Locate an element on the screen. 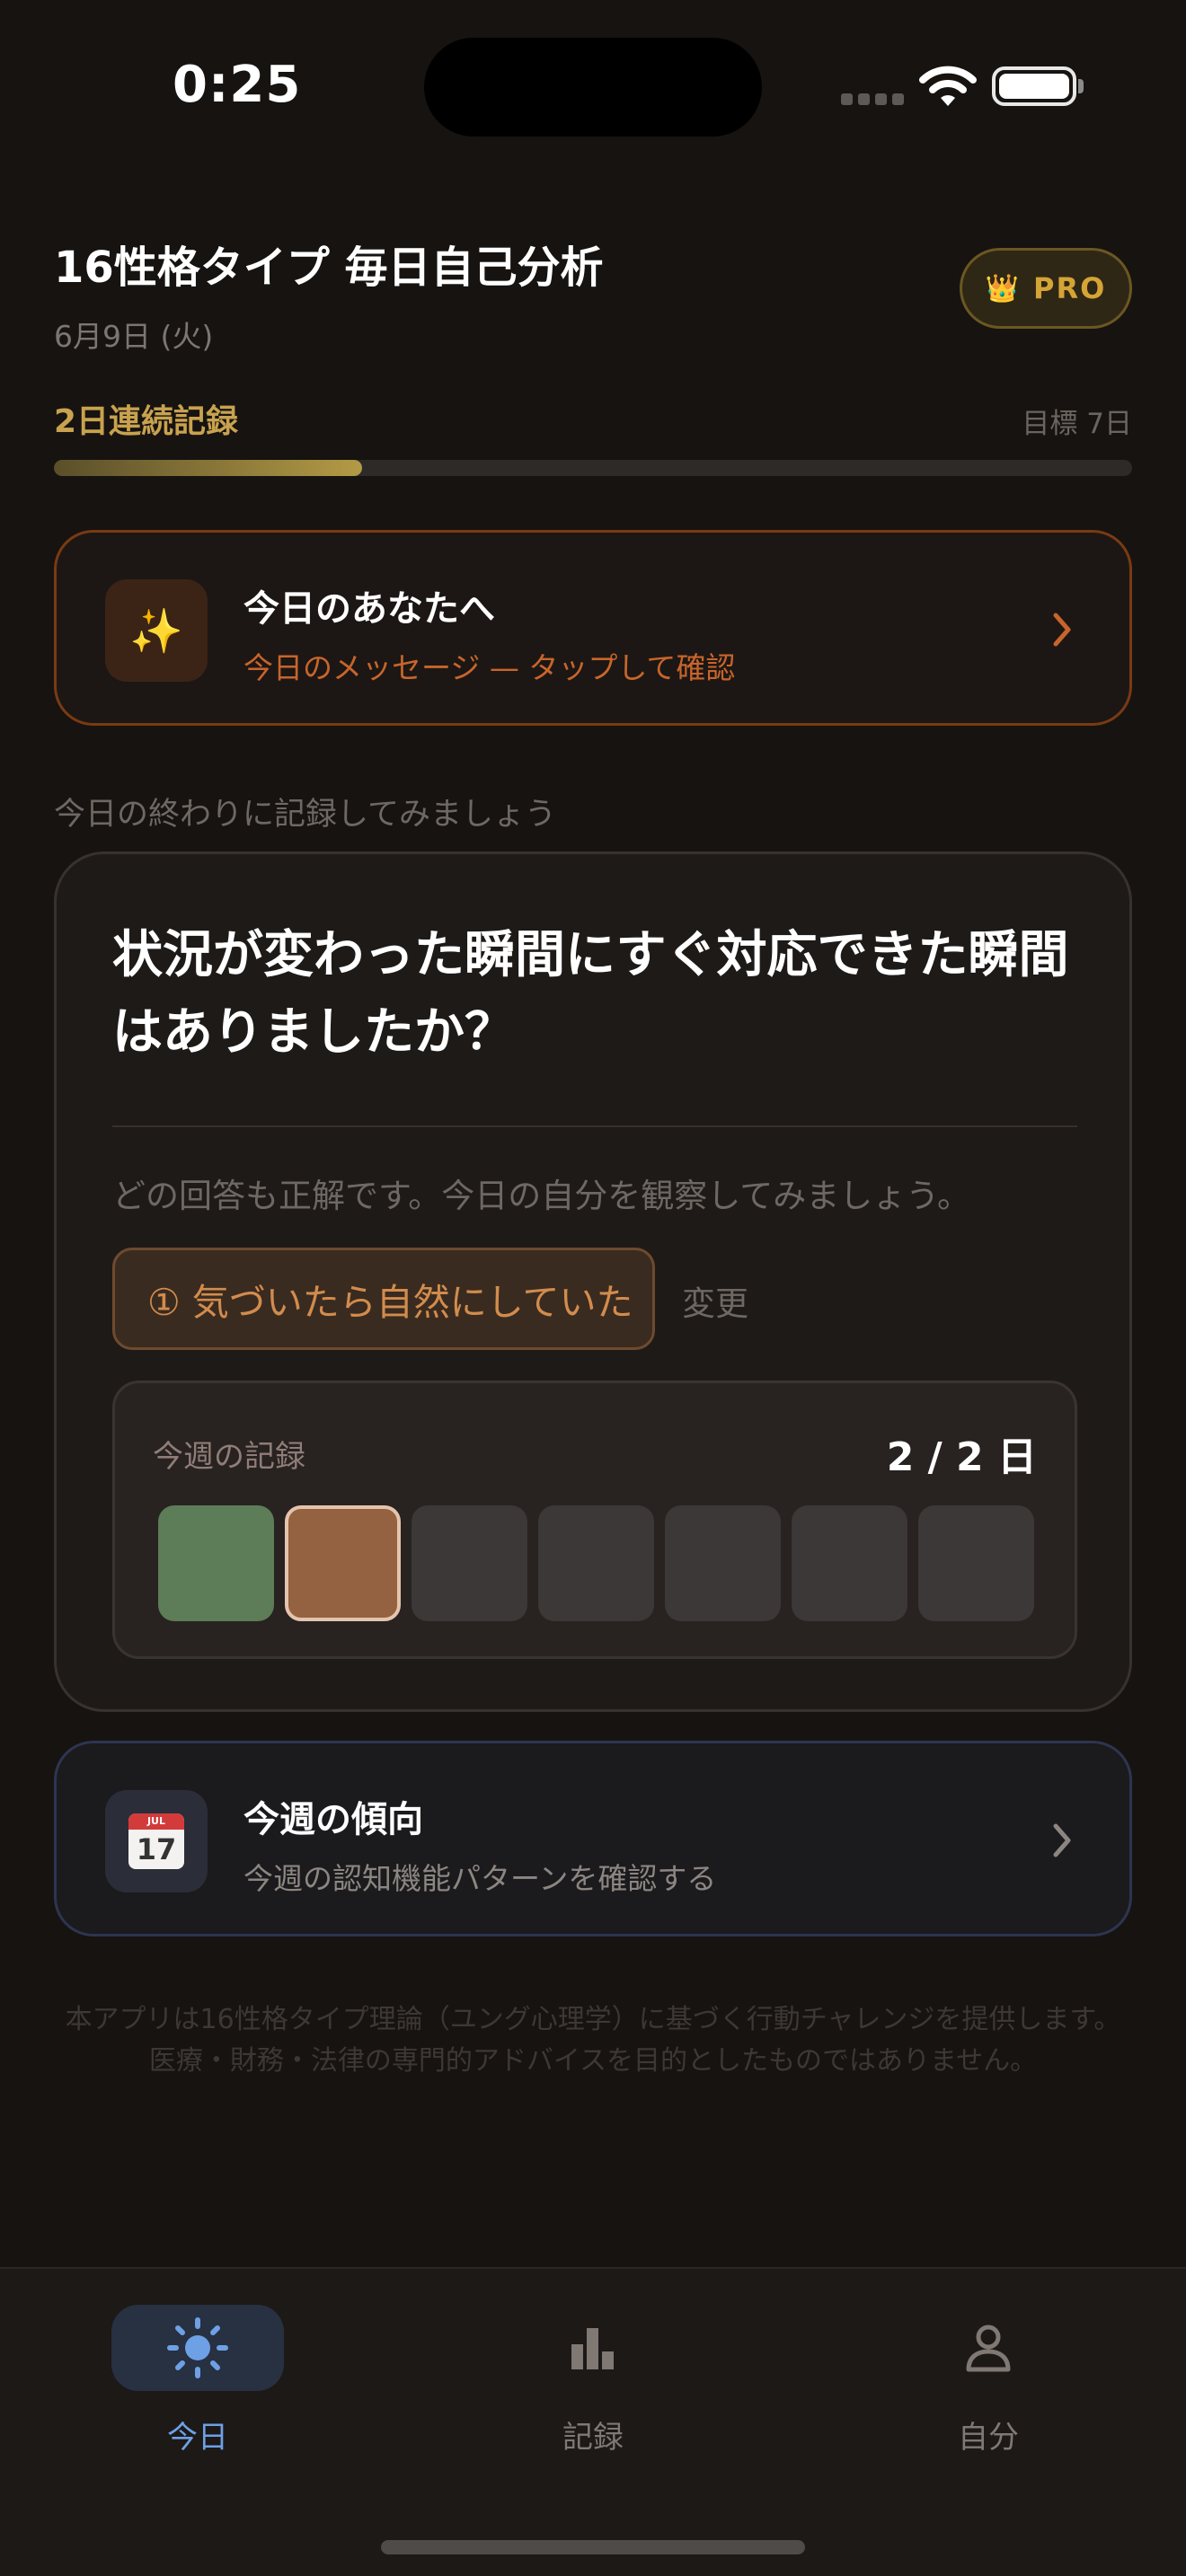 Image resolution: width=1186 pixels, height=2576 pixels. streak-label: 2日連続記録 is located at coordinates (146, 421).